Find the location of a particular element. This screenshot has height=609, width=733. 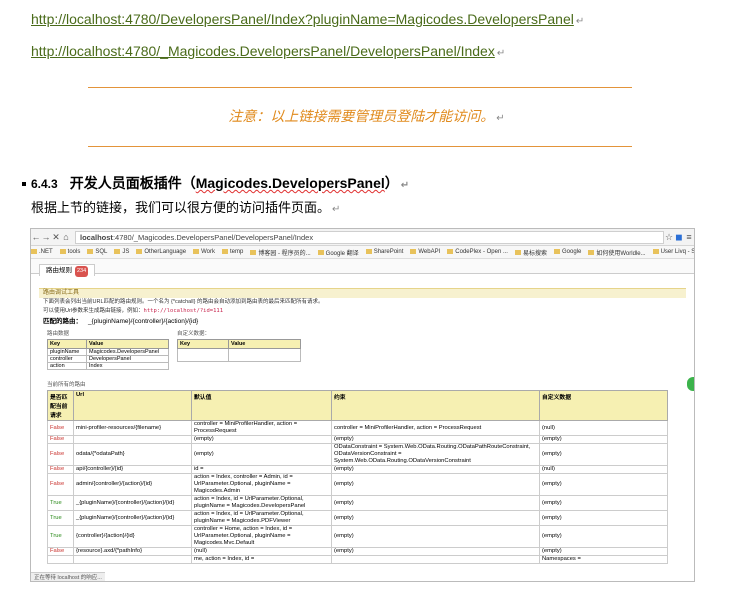

bookmark-item: OtherLanguage is located at coordinates (161, 251).